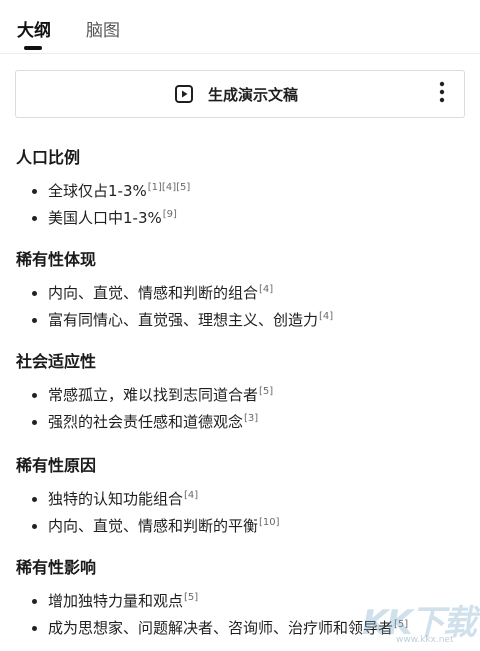  I want to click on item-text: 增加独特力量和观点, so click(116, 601).